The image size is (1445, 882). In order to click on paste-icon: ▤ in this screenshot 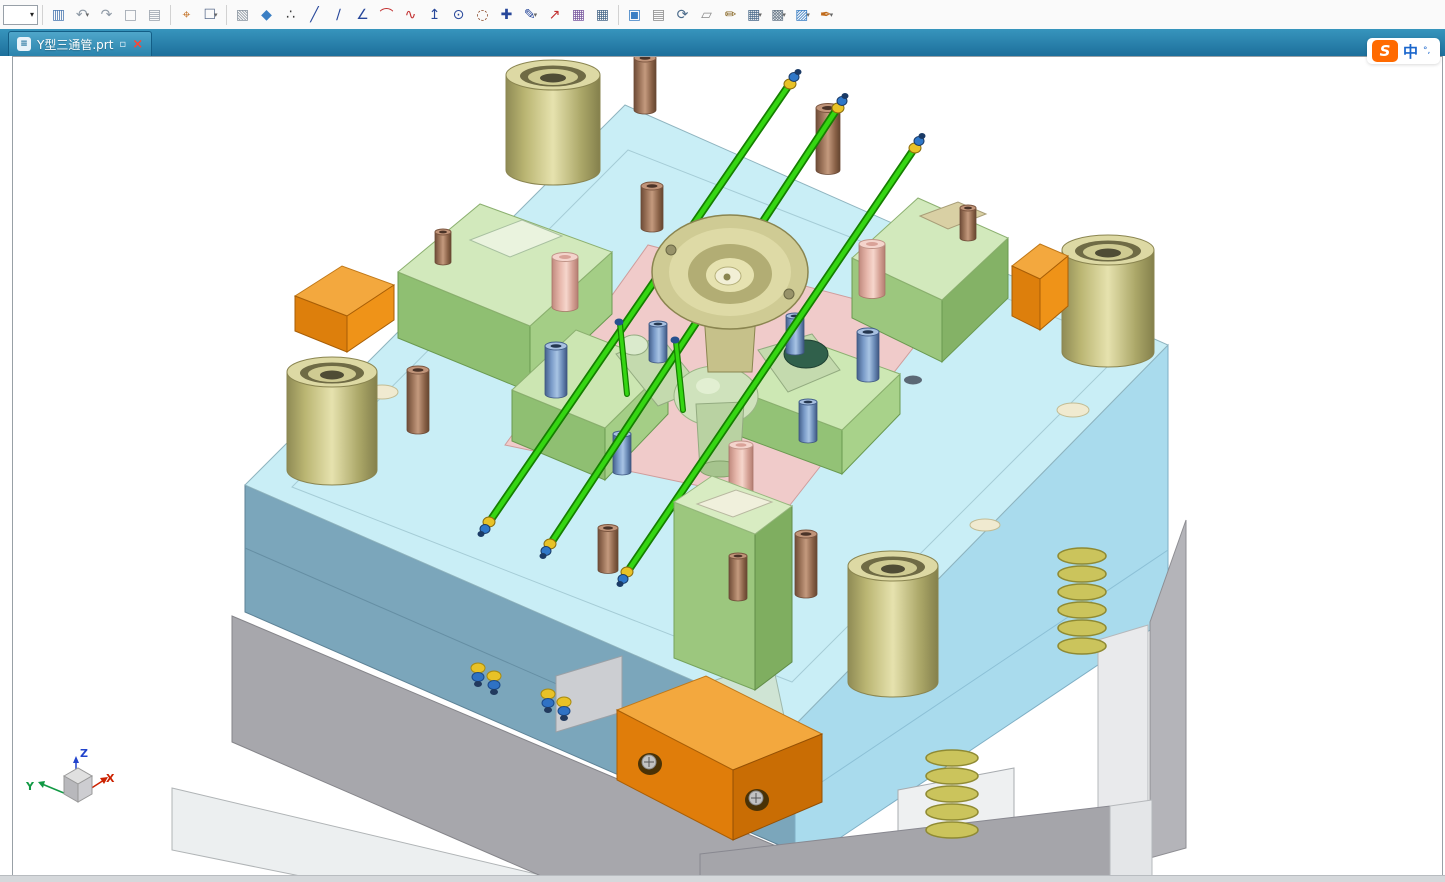, I will do `click(154, 14)`.